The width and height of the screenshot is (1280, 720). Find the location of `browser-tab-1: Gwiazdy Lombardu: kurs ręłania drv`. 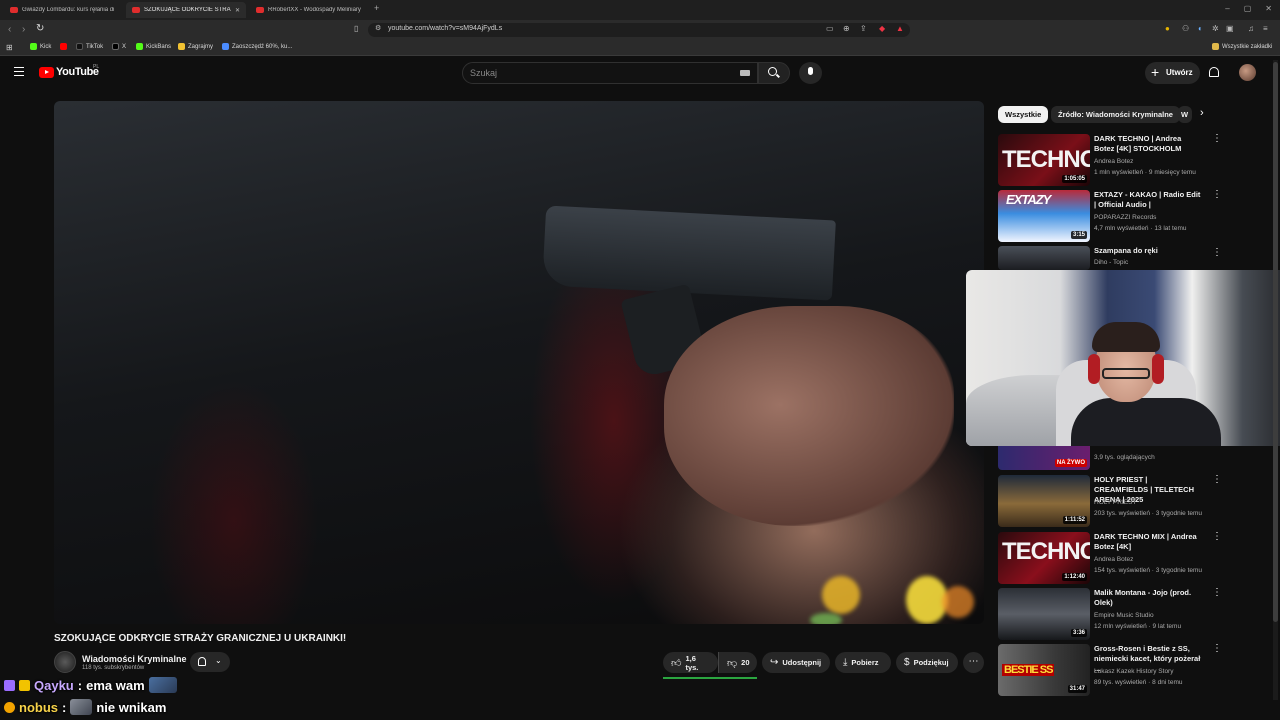

browser-tab-1: Gwiazdy Lombardu: kurs ręłania drv is located at coordinates (62, 10).